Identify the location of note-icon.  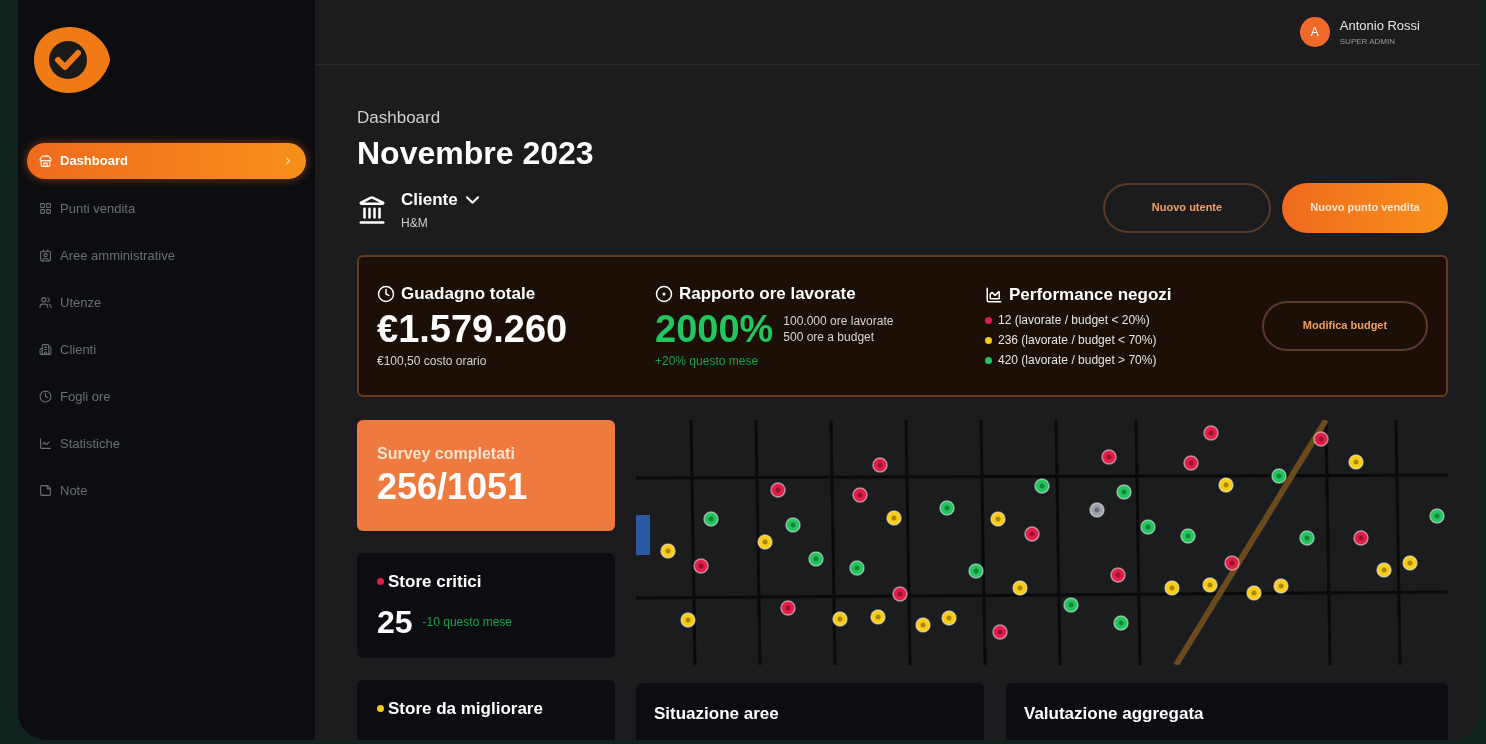
(45, 490).